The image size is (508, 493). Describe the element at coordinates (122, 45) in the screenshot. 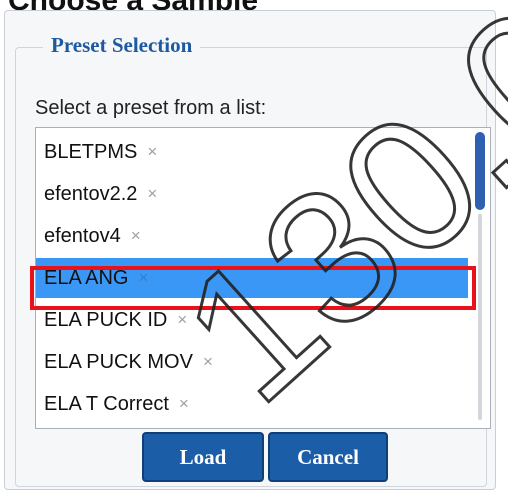

I see `fieldset-legend: Preset Selection` at that location.